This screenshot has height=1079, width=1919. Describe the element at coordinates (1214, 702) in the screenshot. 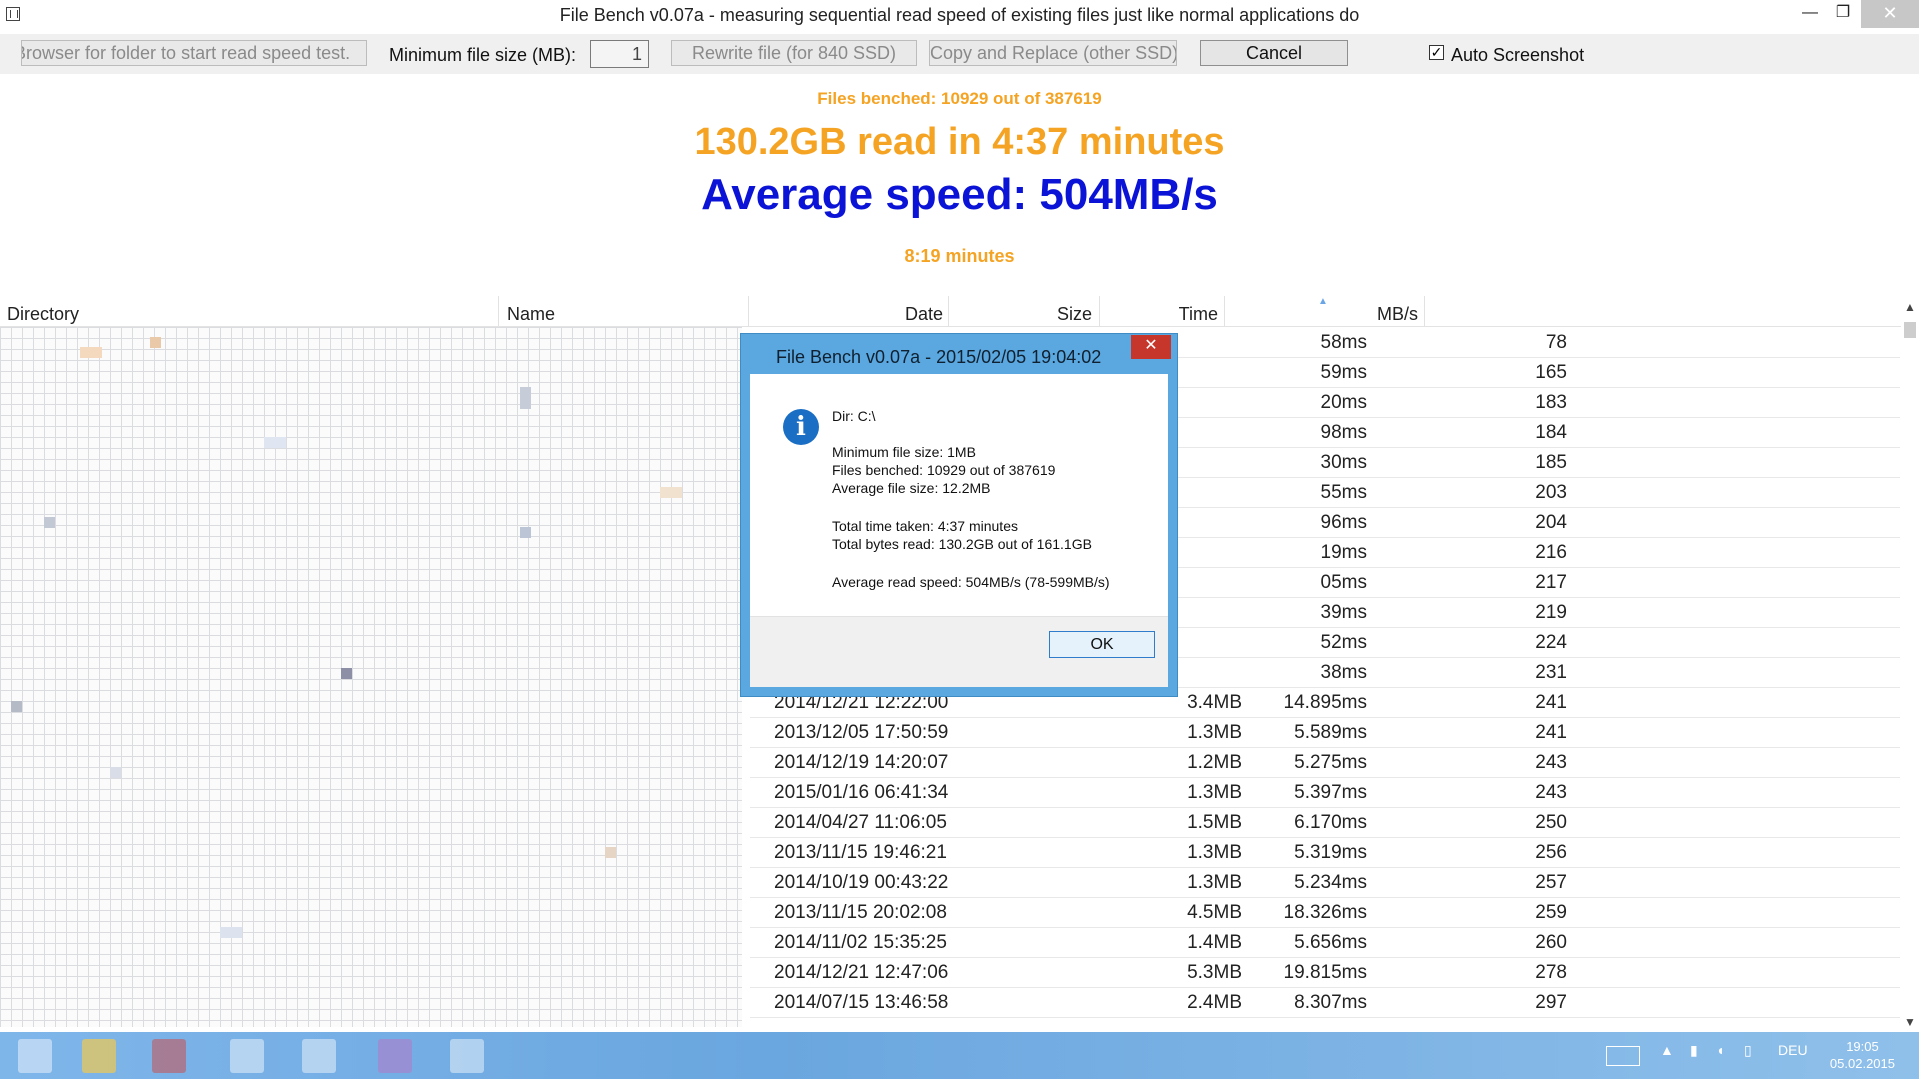

I see `cell-size: 3.4MB` at that location.